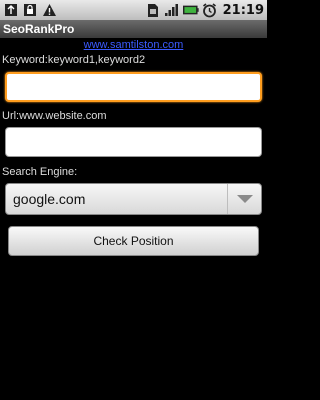 The height and width of the screenshot is (400, 320). I want to click on keyword-label: Keyword:keyword1,keyword2, so click(74, 60).